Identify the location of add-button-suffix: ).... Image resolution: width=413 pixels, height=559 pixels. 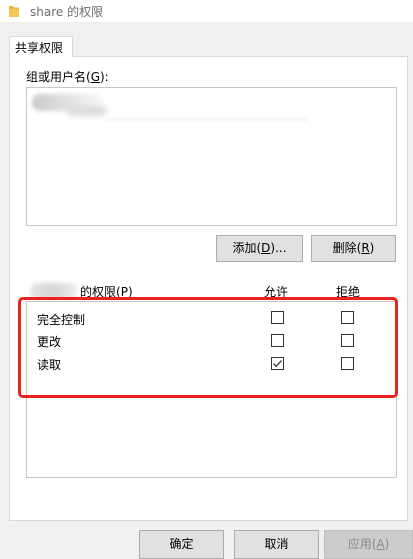
(278, 248).